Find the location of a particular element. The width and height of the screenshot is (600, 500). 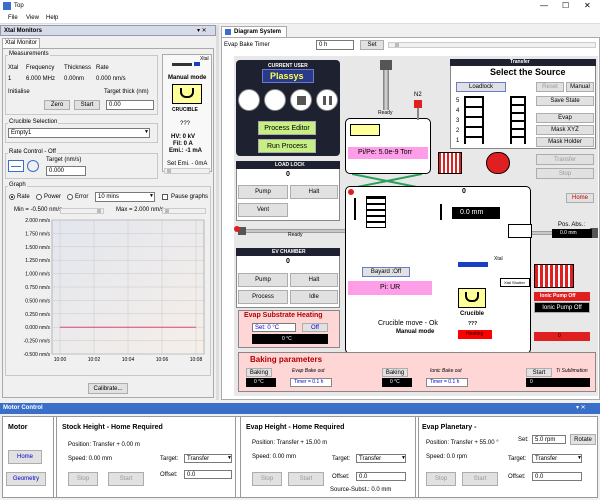

rate-target-input: 0.000 is located at coordinates (66, 171).